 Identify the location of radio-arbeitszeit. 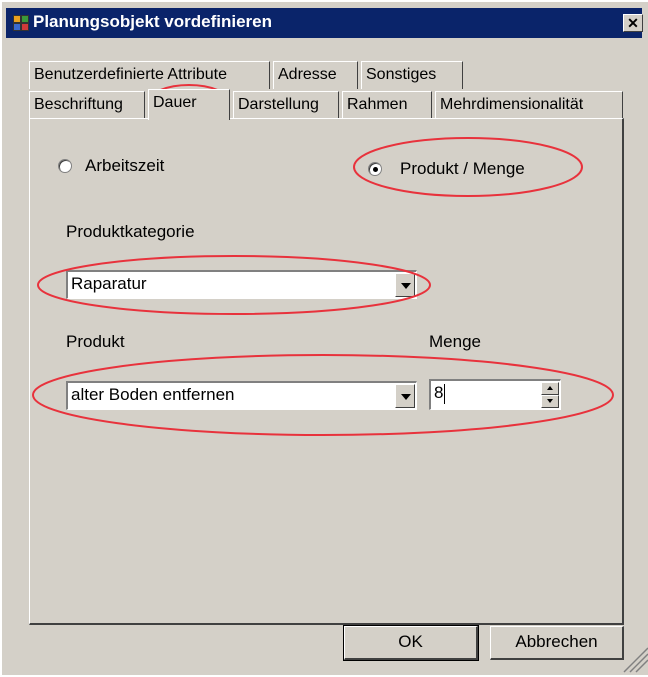
(65, 166).